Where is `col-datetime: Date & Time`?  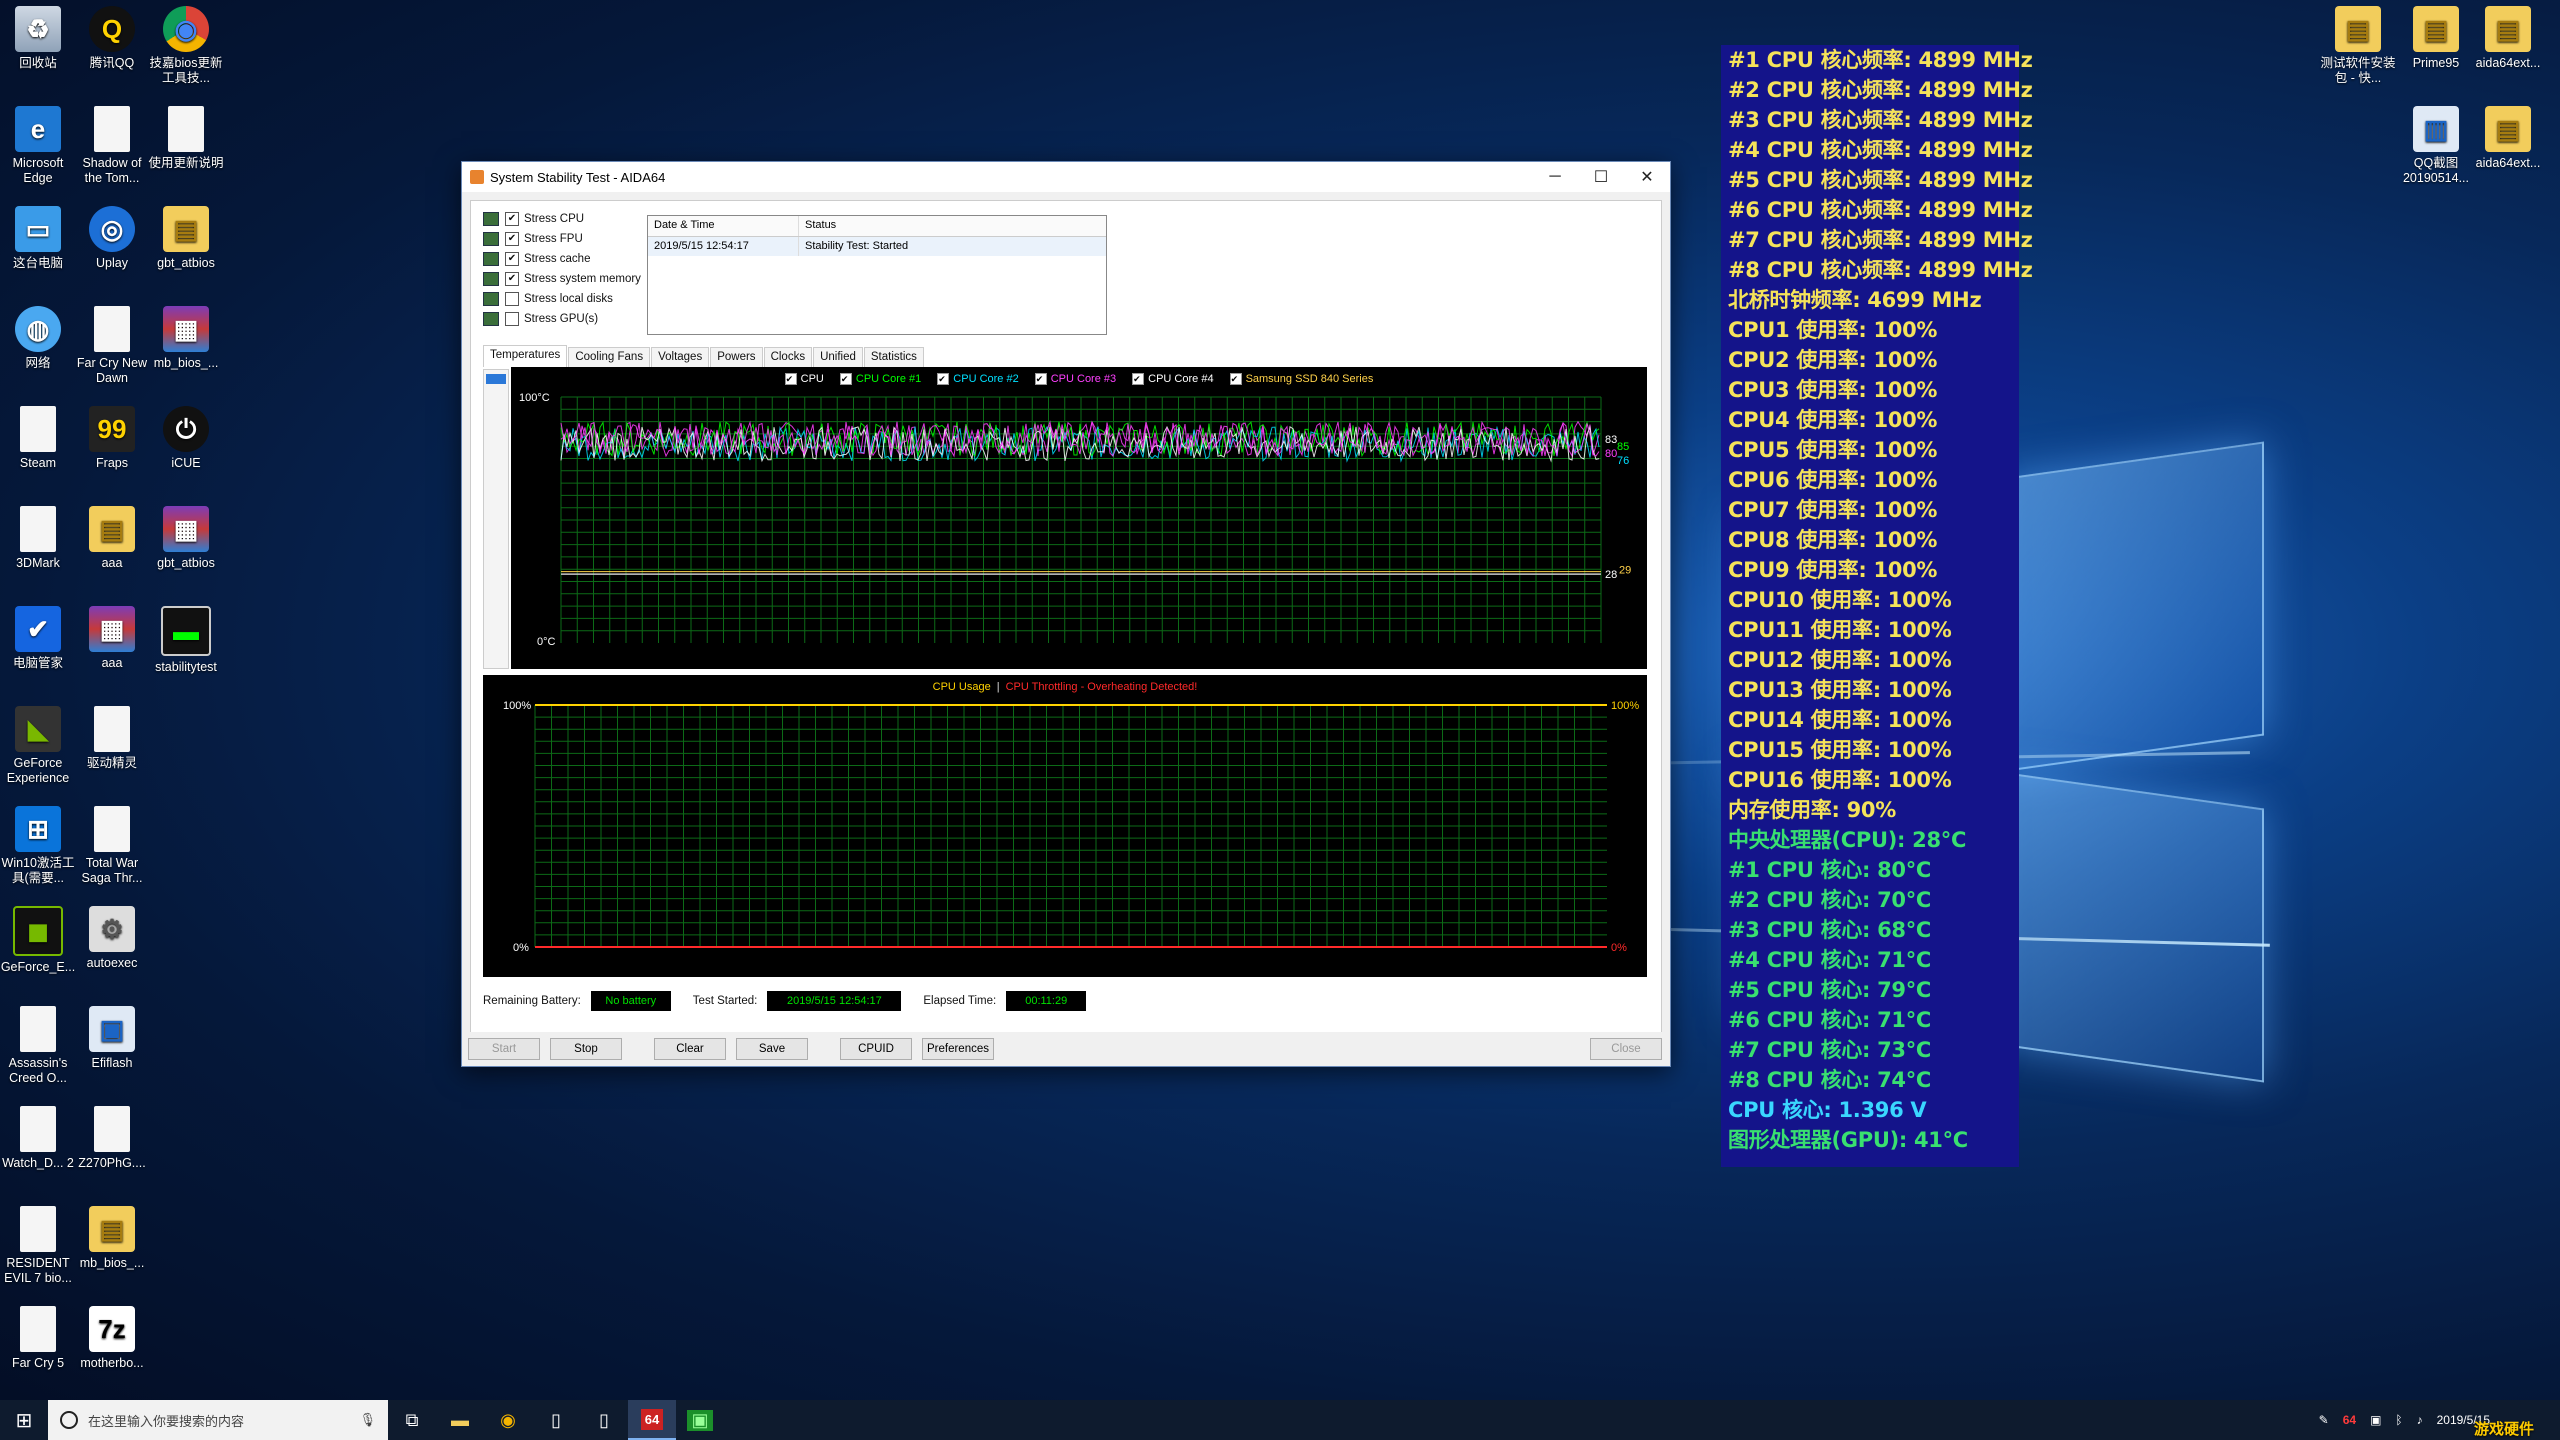 col-datetime: Date & Time is located at coordinates (723, 226).